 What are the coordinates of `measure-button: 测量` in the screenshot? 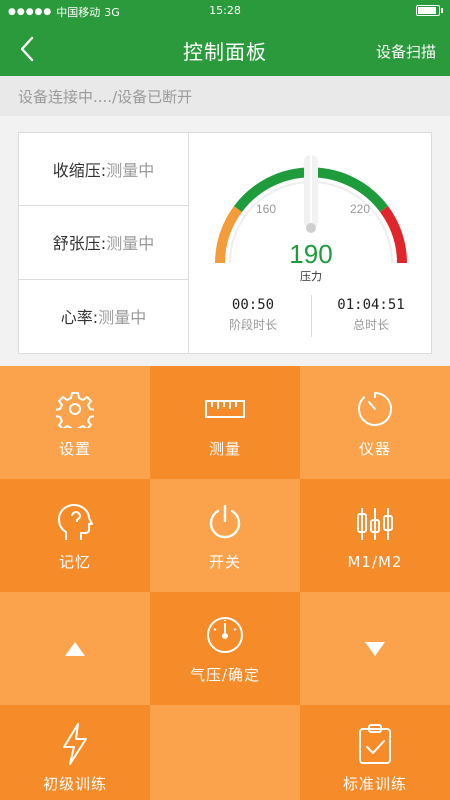 It's located at (225, 422).